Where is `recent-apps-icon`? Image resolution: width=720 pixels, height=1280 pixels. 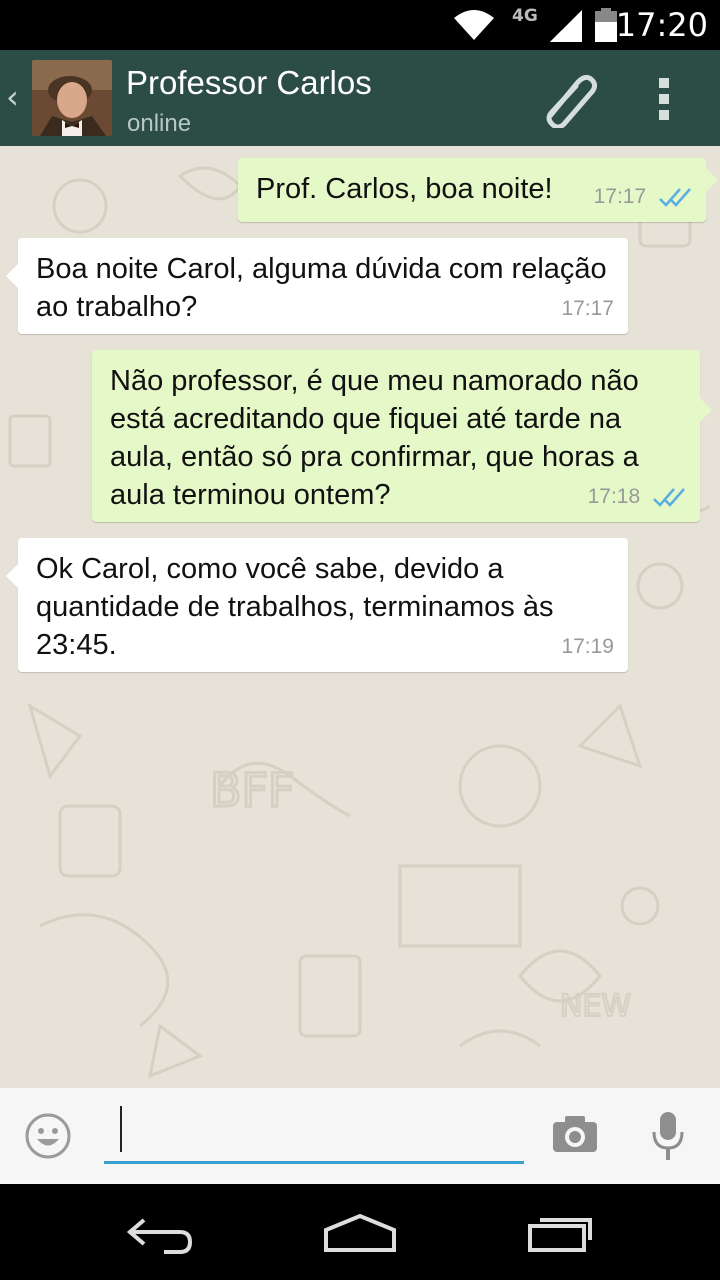 recent-apps-icon is located at coordinates (561, 1232).